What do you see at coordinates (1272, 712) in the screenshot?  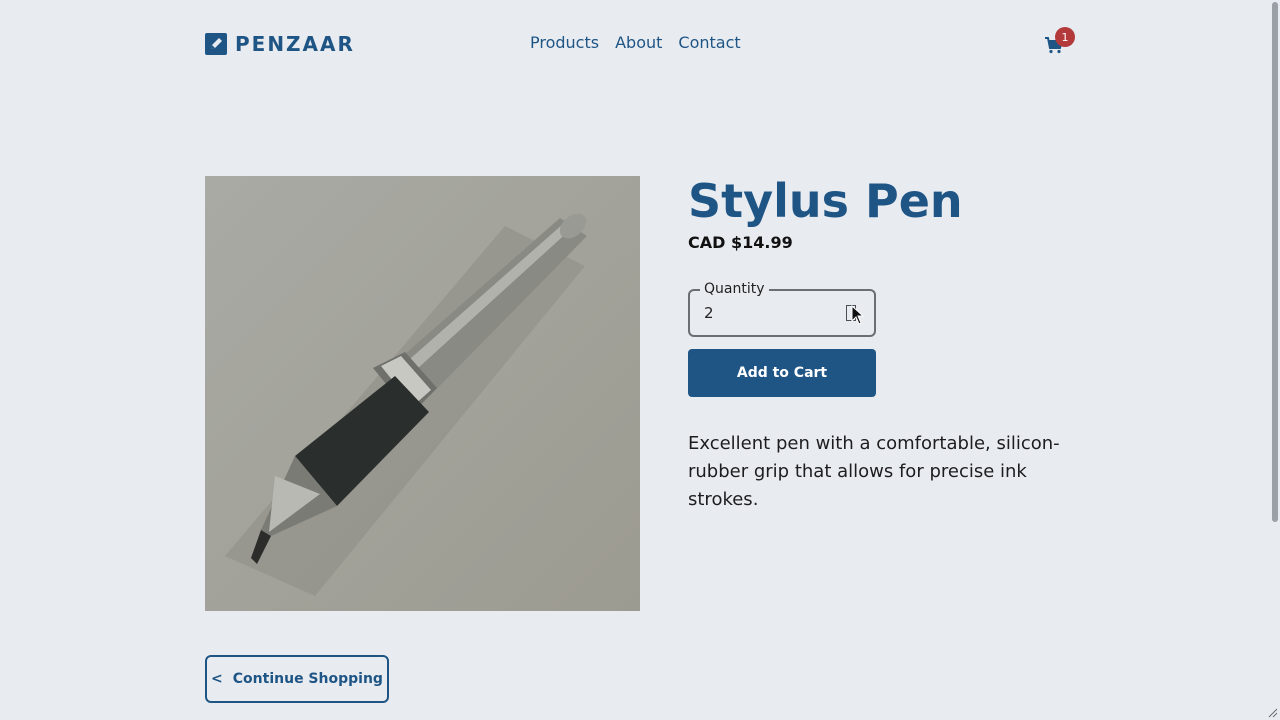 I see `resize-grip-icon` at bounding box center [1272, 712].